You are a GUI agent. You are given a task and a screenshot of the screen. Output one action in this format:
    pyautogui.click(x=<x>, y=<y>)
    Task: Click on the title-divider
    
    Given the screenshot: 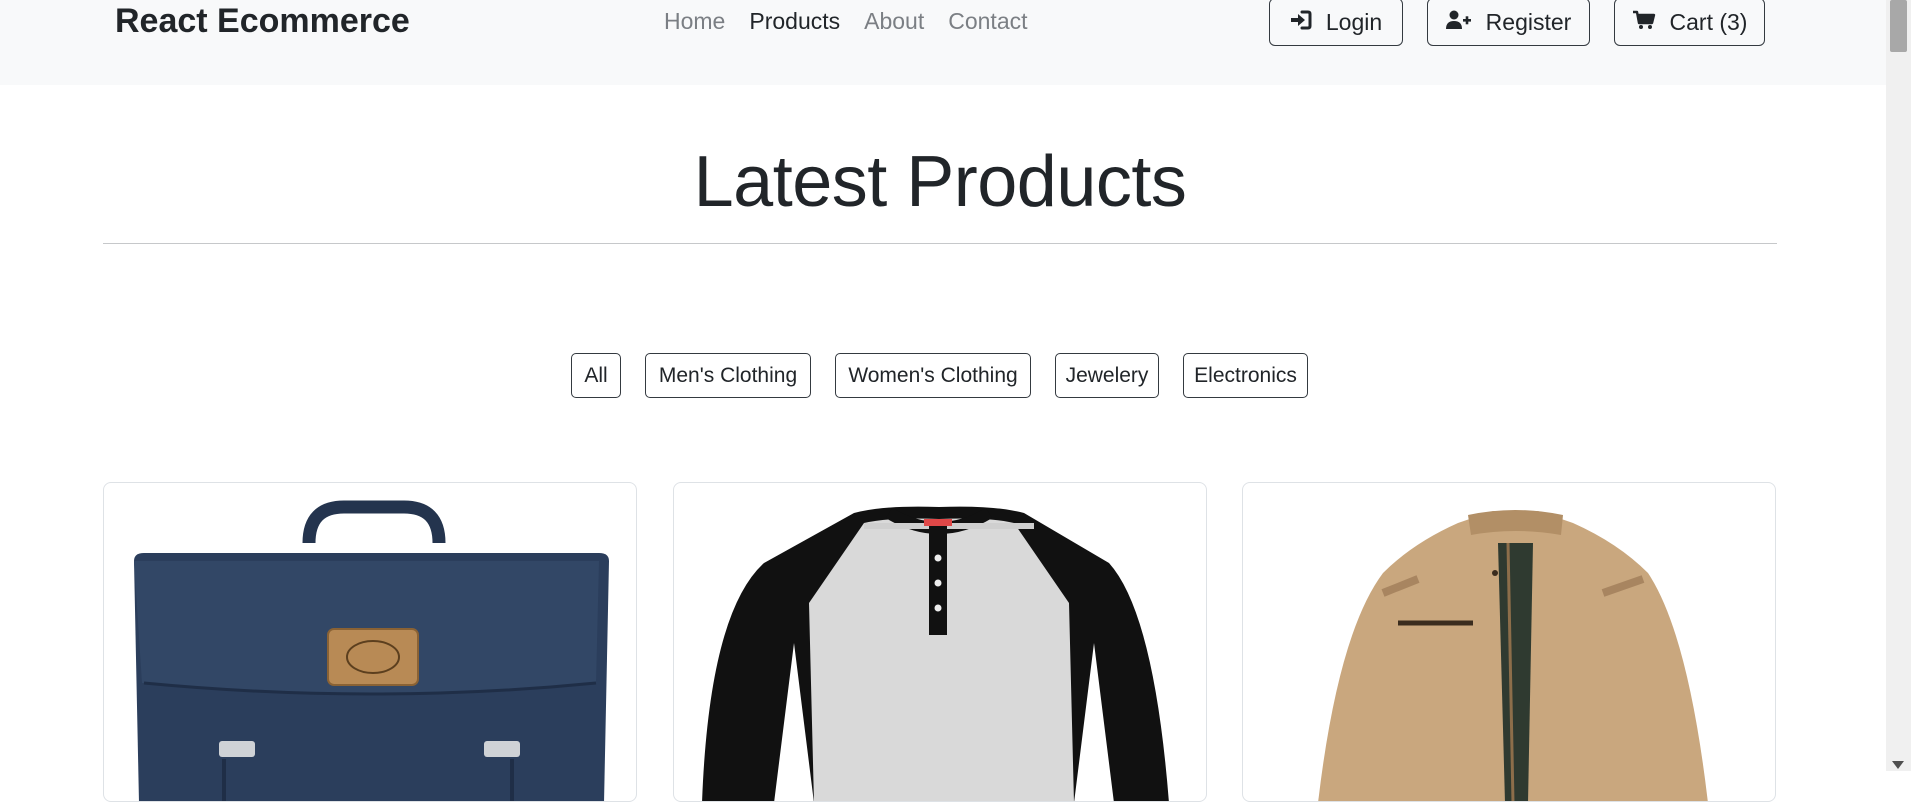 What is the action you would take?
    pyautogui.click(x=940, y=243)
    